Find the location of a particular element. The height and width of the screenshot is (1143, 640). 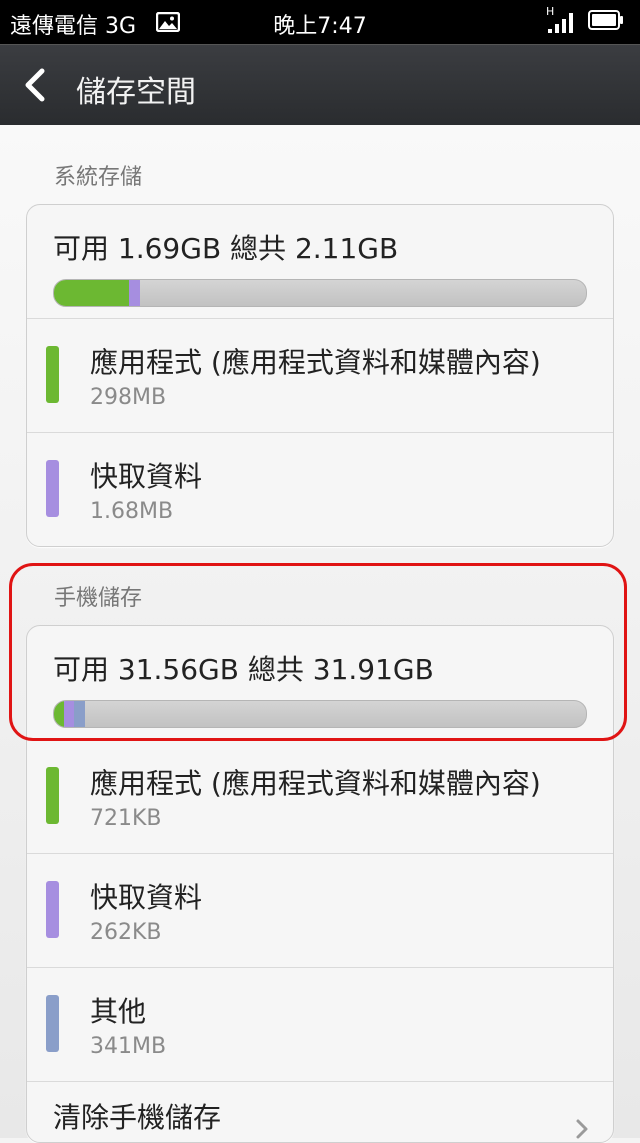

system-storage-usage-bar is located at coordinates (320, 293).